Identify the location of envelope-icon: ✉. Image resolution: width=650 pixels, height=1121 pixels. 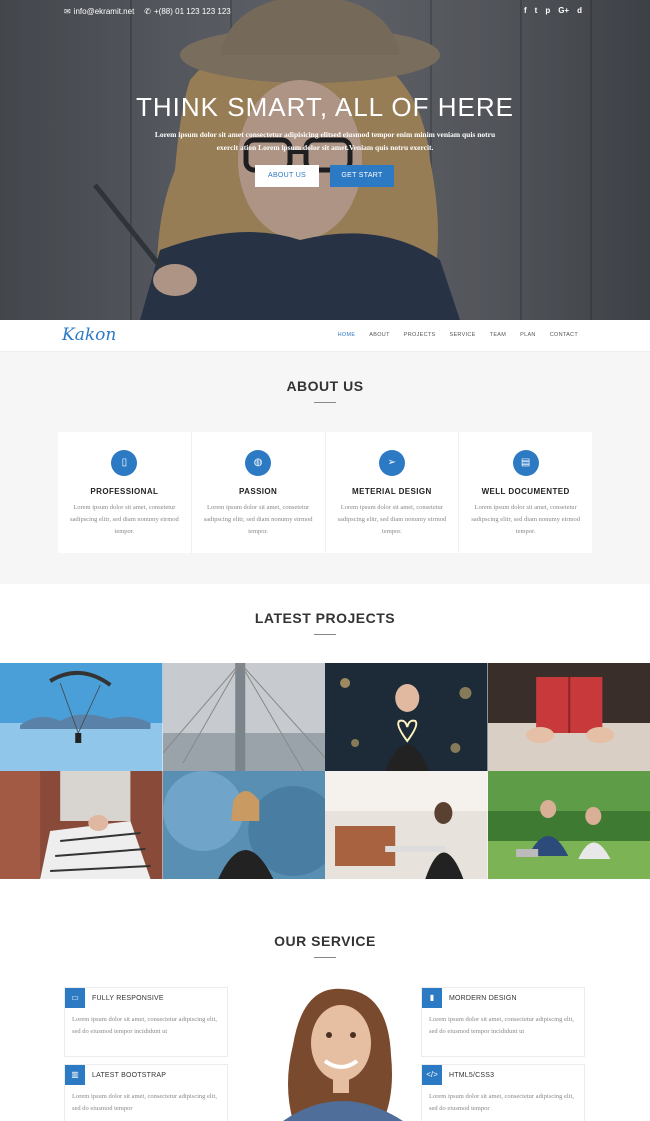
(67, 11).